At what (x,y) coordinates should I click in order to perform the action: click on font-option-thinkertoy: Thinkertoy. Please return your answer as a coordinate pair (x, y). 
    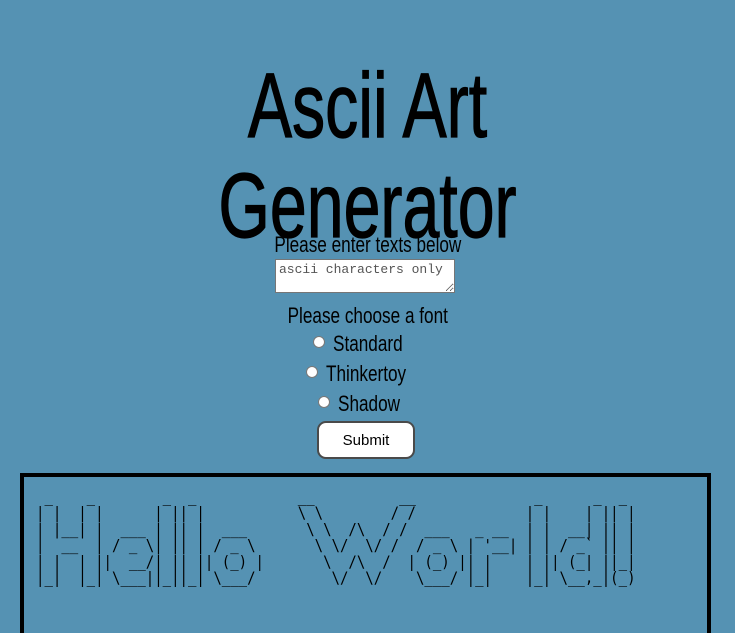
    Looking at the image, I should click on (367, 375).